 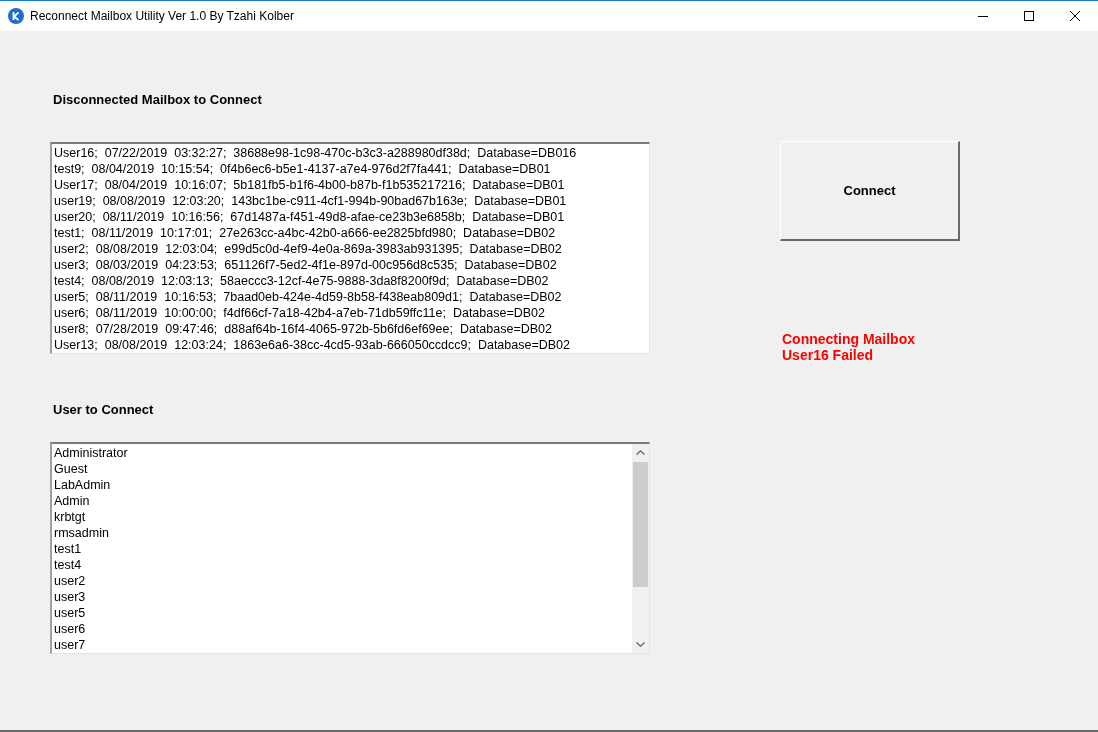 I want to click on list-item: Guest, so click(x=343, y=469).